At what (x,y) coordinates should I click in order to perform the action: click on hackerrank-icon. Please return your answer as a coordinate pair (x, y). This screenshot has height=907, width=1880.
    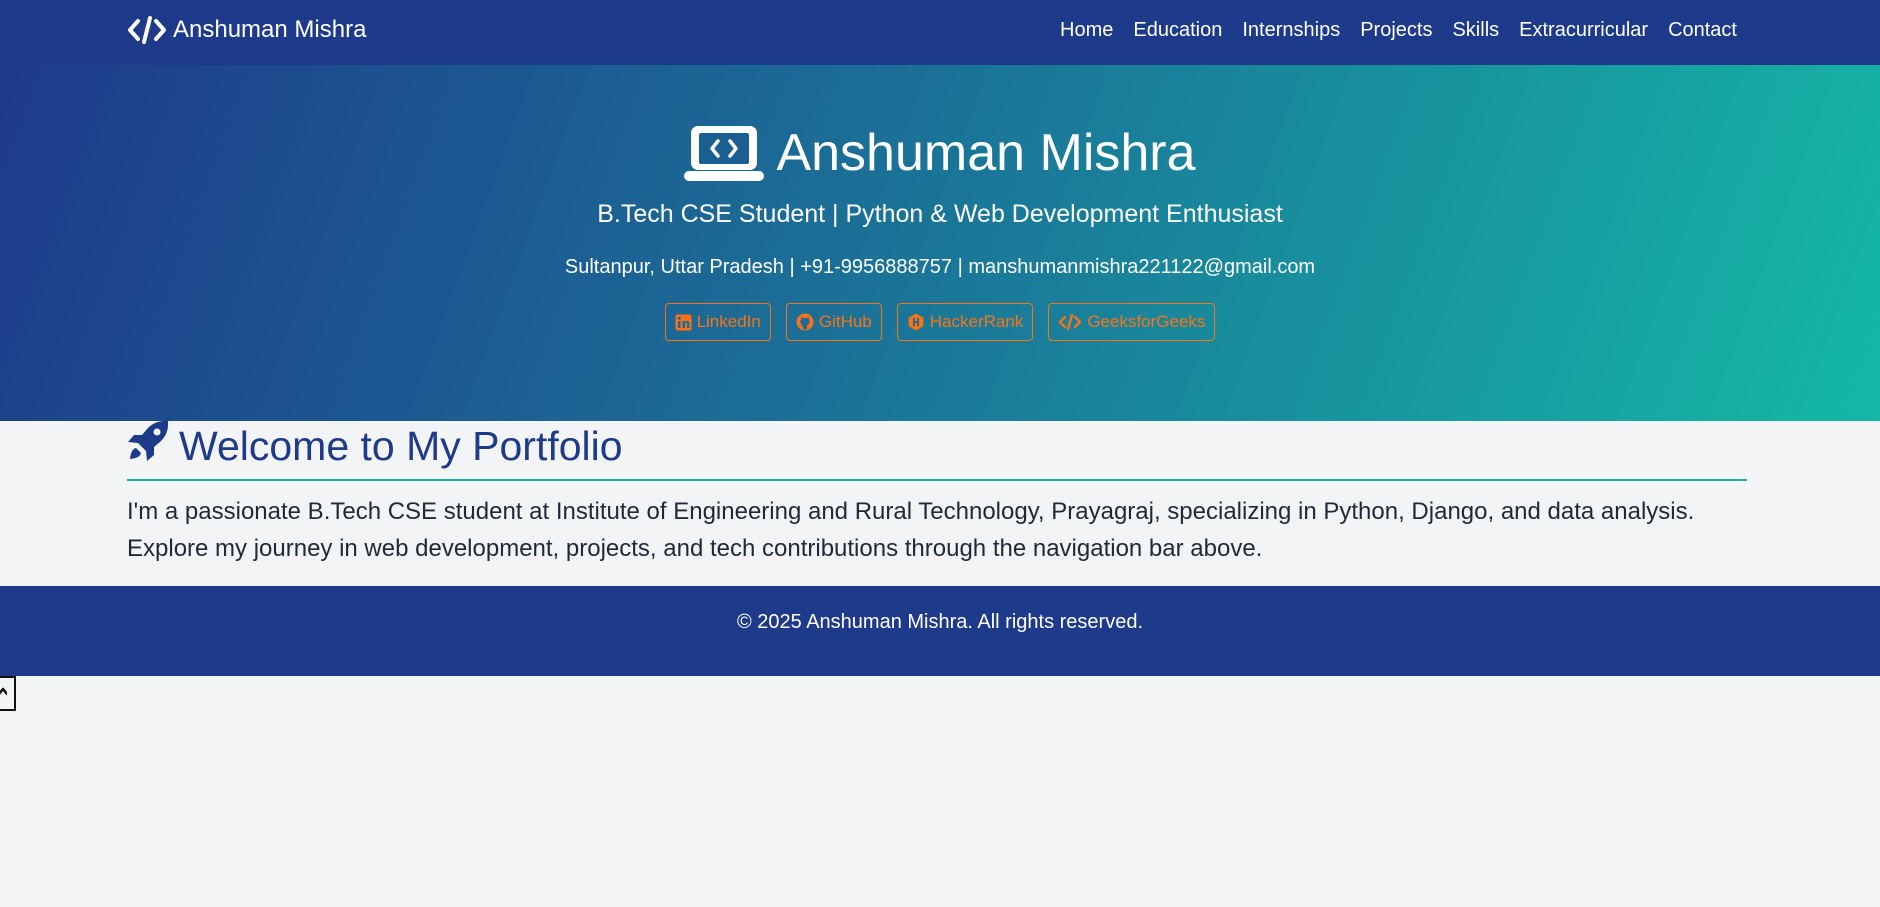
    Looking at the image, I should click on (916, 322).